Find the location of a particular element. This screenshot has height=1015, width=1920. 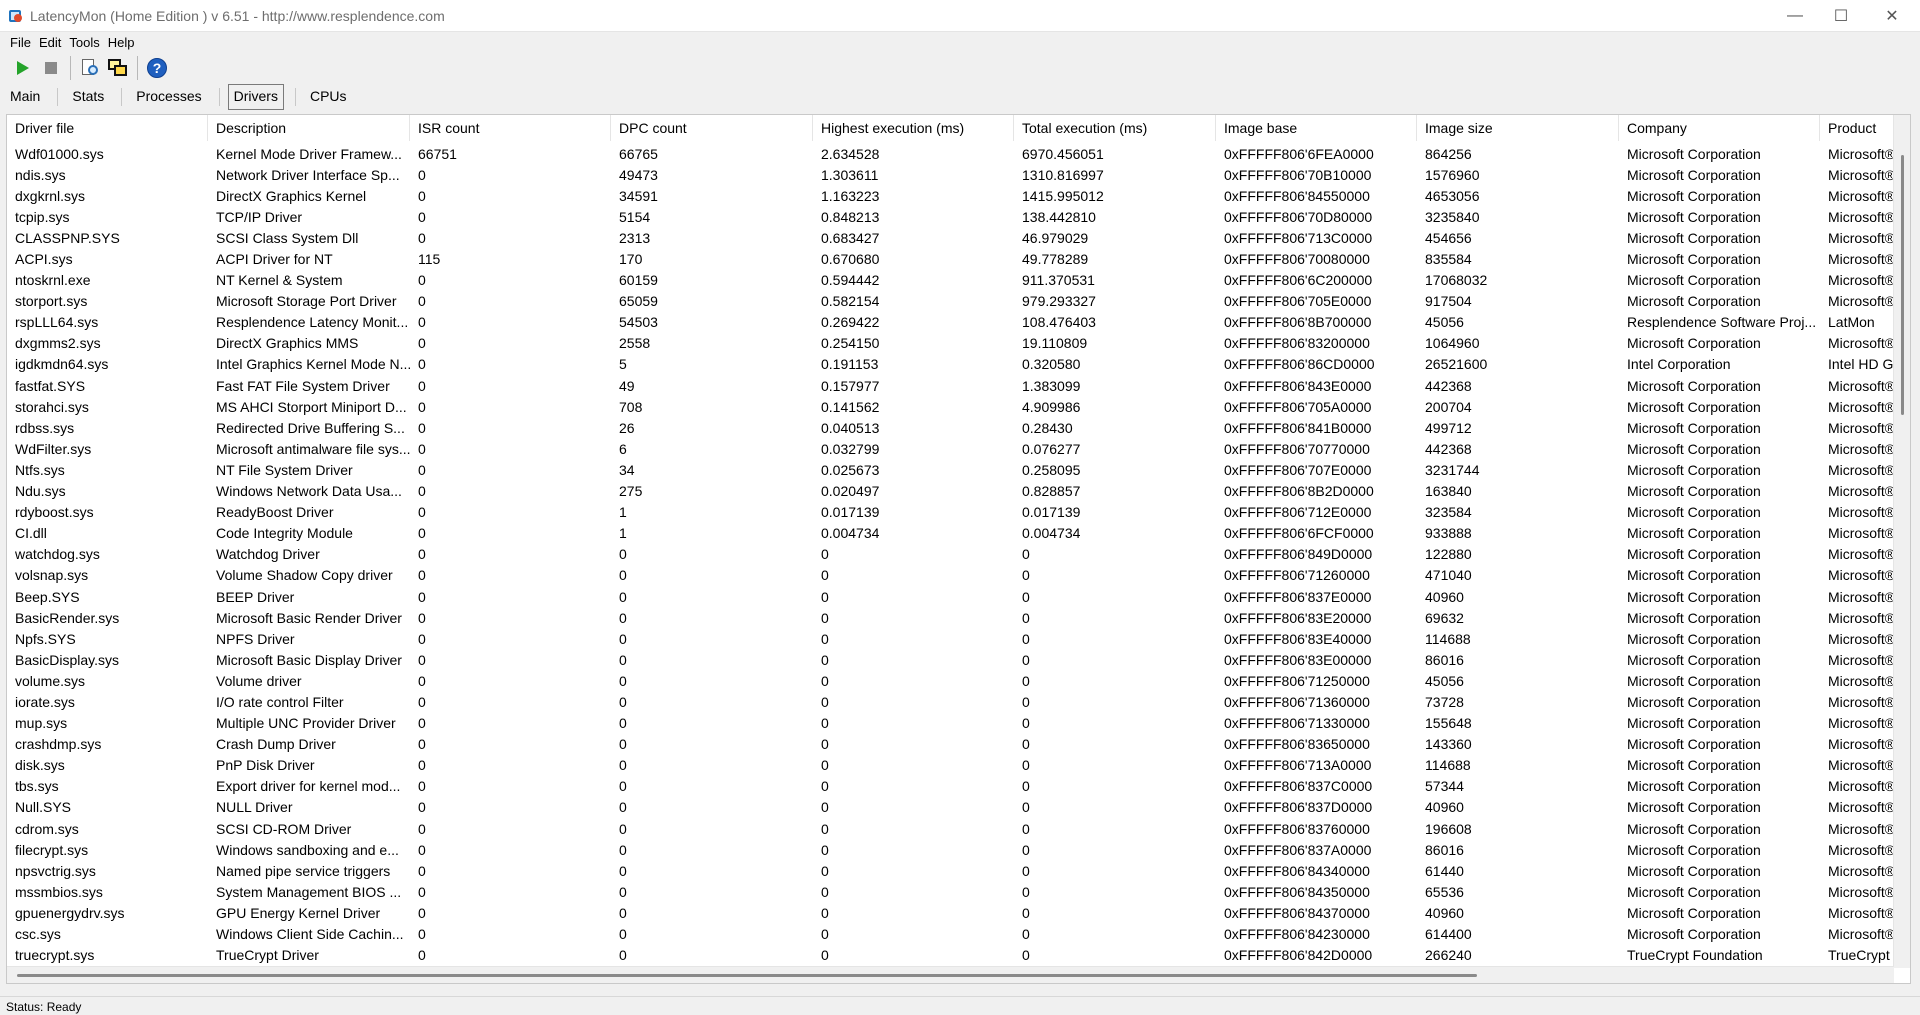

table-cell: 46.979029 is located at coordinates (1055, 237).